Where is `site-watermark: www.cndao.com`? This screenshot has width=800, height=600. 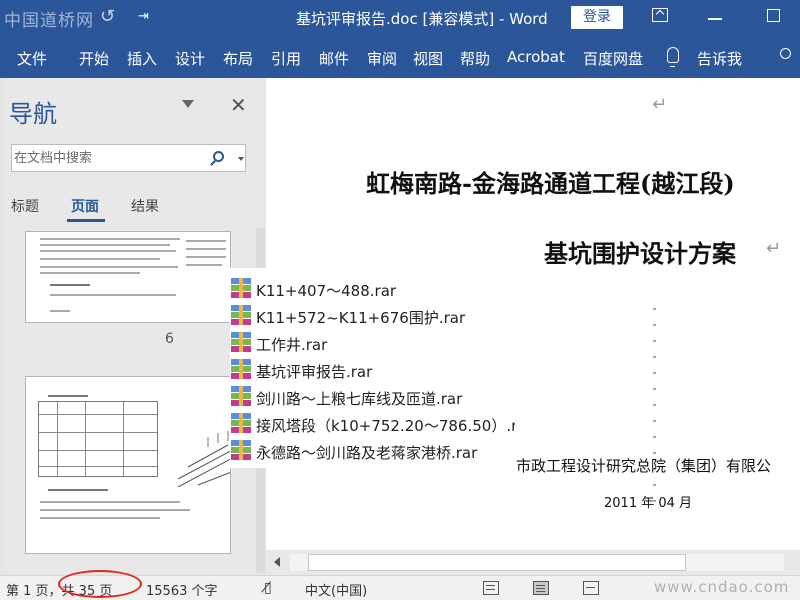
site-watermark: www.cndao.com is located at coordinates (722, 587).